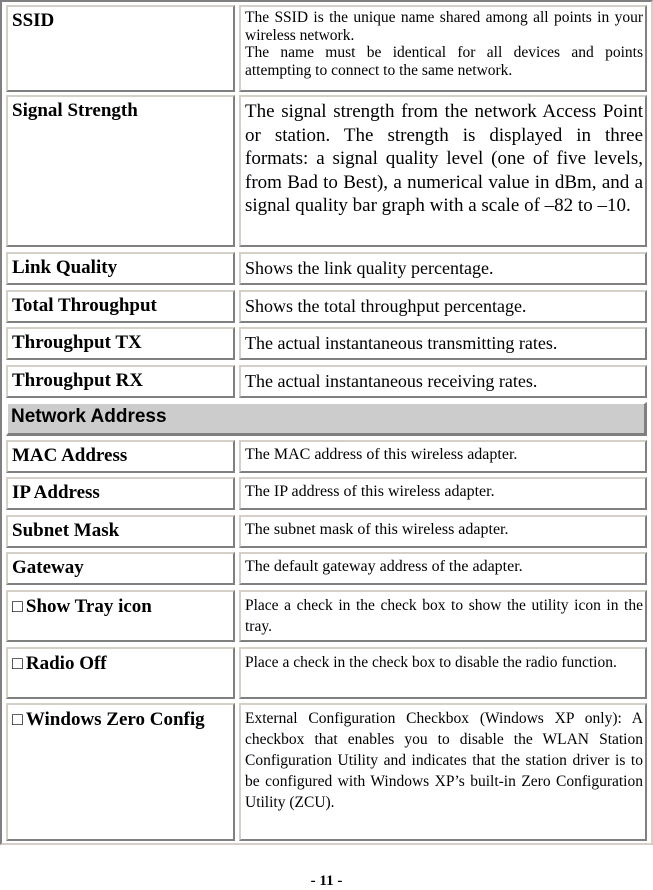 This screenshot has width=653, height=890. I want to click on term-cell: Throughput TX, so click(120, 343).